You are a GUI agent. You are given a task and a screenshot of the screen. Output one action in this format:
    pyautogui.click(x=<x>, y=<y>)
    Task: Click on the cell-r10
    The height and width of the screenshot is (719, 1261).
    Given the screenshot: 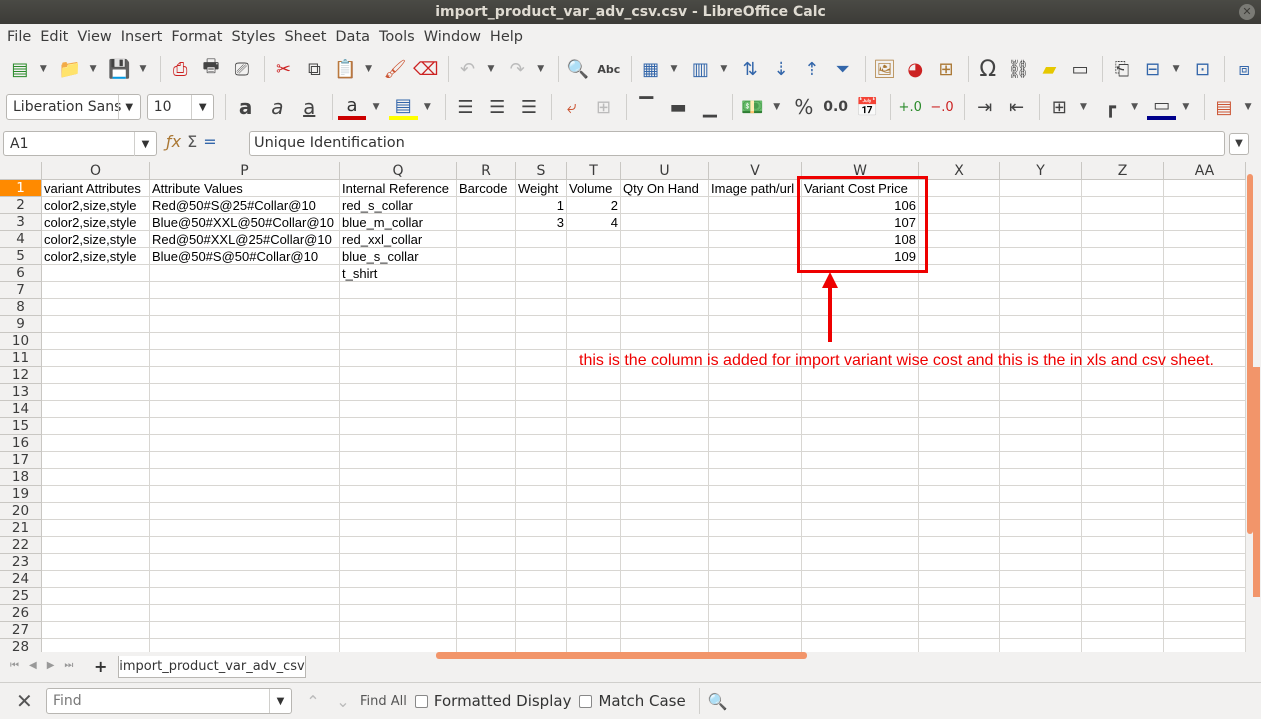 What is the action you would take?
    pyautogui.click(x=486, y=341)
    